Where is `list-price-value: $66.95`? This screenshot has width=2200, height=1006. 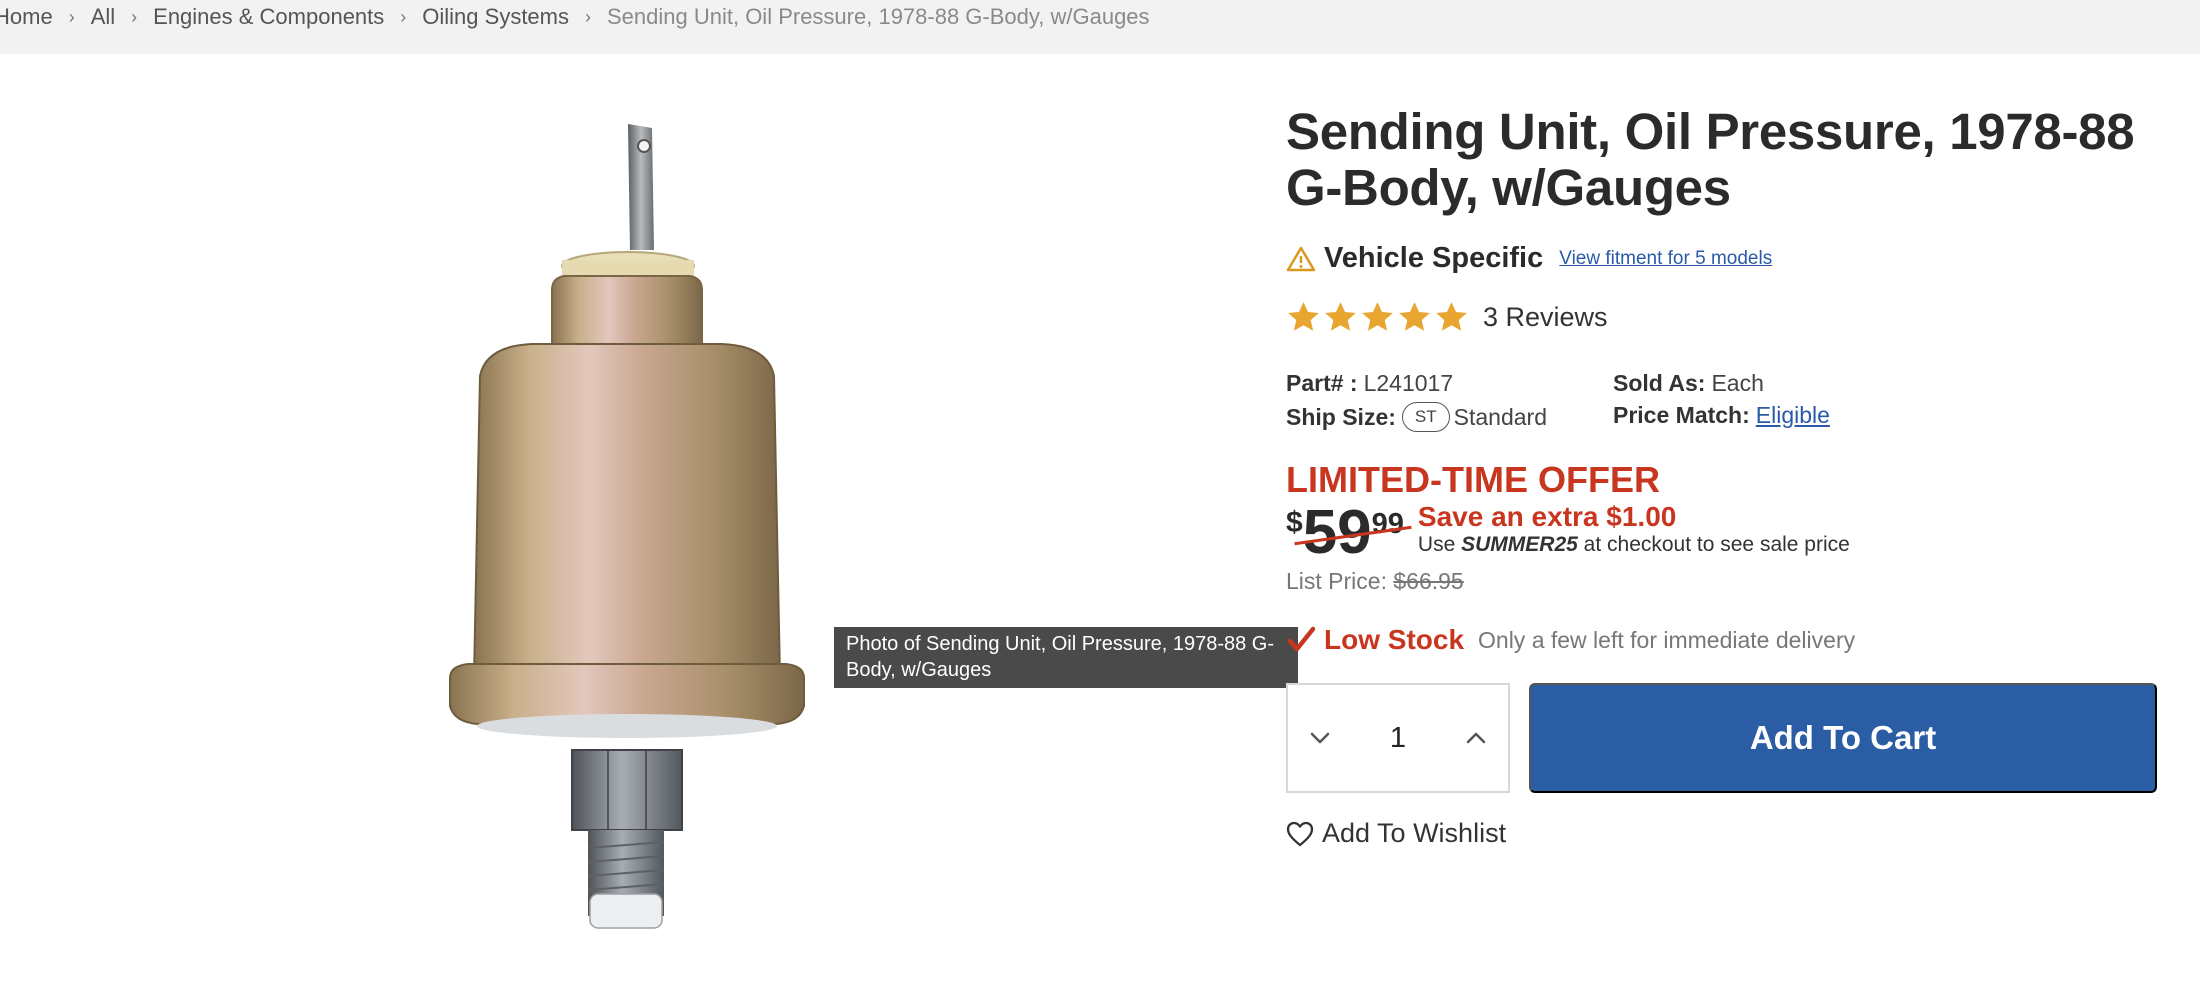
list-price-value: $66.95 is located at coordinates (1428, 581).